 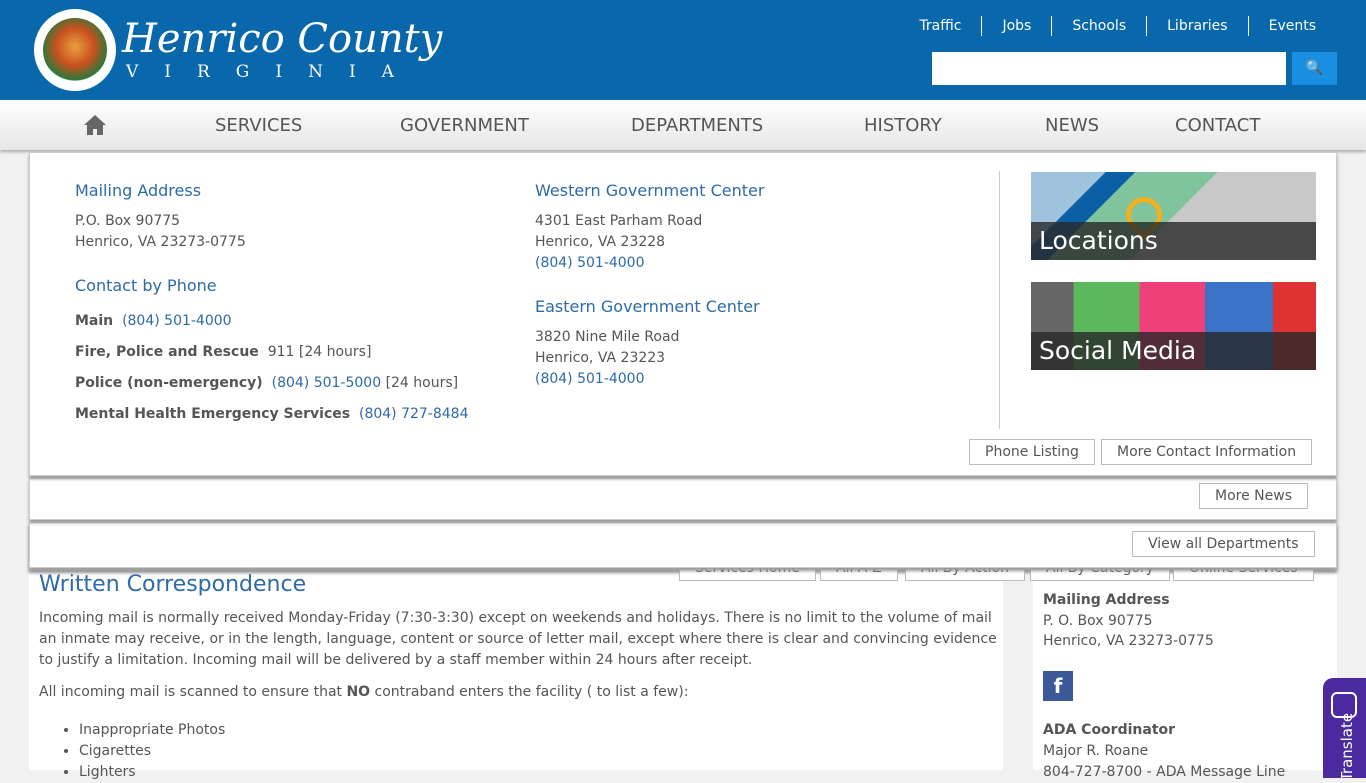 I want to click on home-icon, so click(x=95, y=125).